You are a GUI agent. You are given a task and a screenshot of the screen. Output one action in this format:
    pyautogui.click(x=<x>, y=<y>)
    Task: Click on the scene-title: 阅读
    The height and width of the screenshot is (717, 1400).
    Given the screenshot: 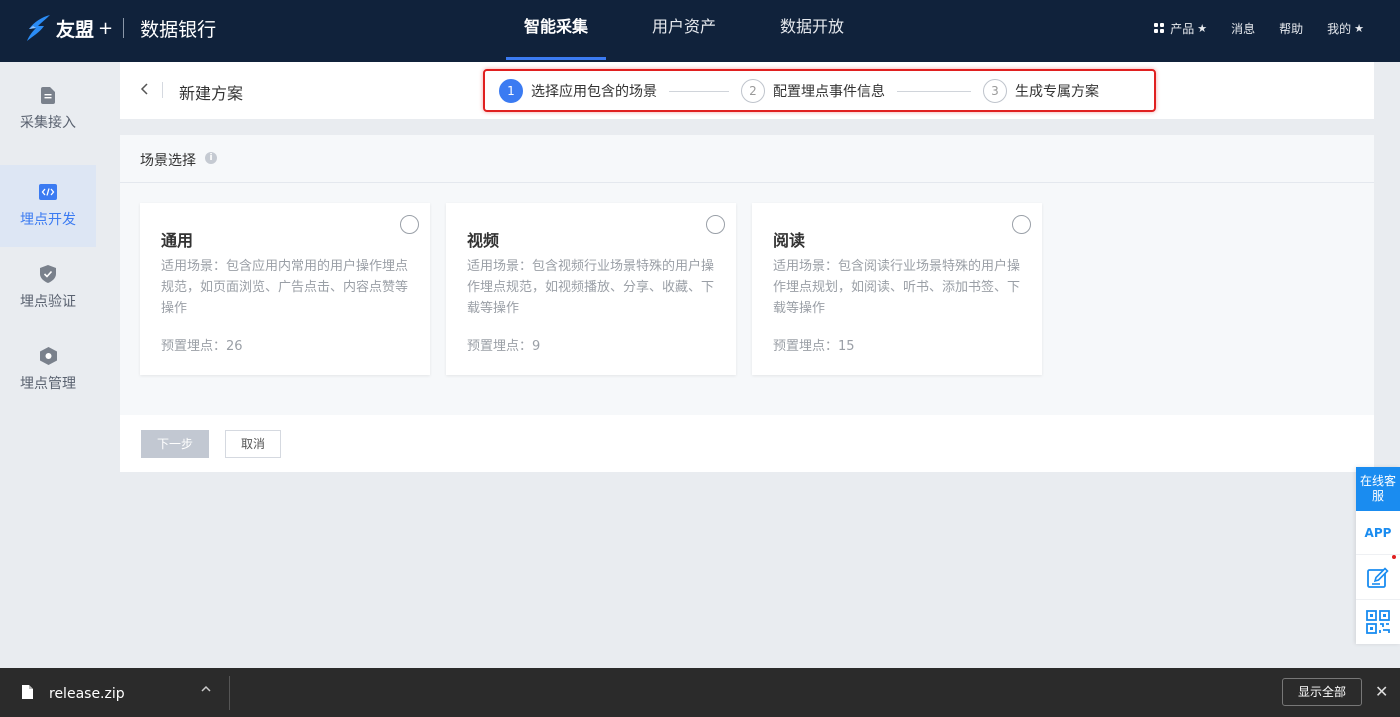 What is the action you would take?
    pyautogui.click(x=789, y=240)
    